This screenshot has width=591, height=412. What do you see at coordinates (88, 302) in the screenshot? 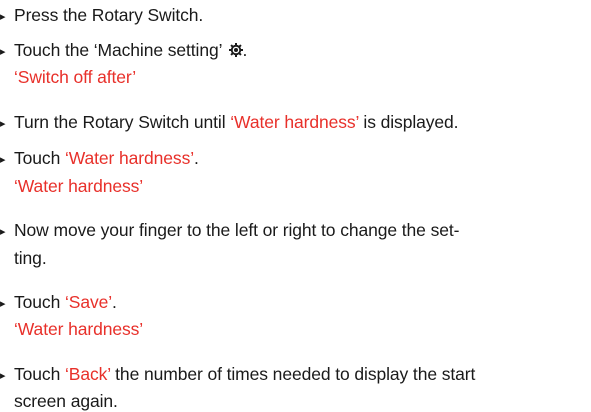
I see `highlight-save: ‘Save’` at bounding box center [88, 302].